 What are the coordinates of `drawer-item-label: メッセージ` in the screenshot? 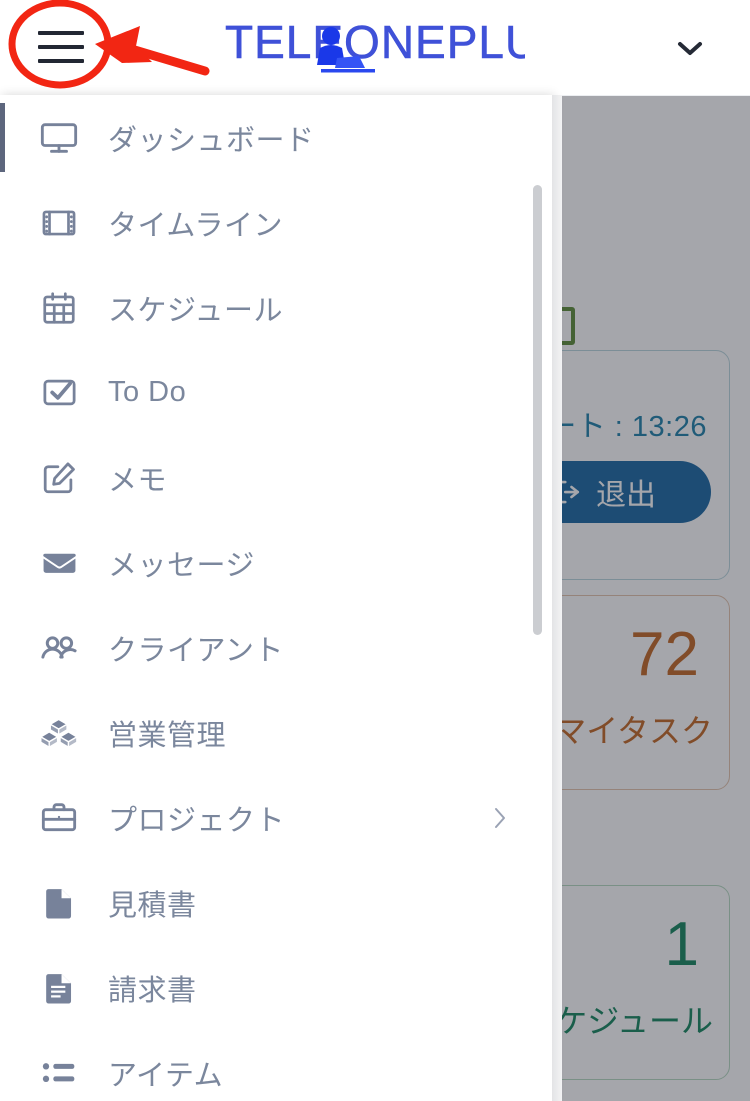 It's located at (181, 565).